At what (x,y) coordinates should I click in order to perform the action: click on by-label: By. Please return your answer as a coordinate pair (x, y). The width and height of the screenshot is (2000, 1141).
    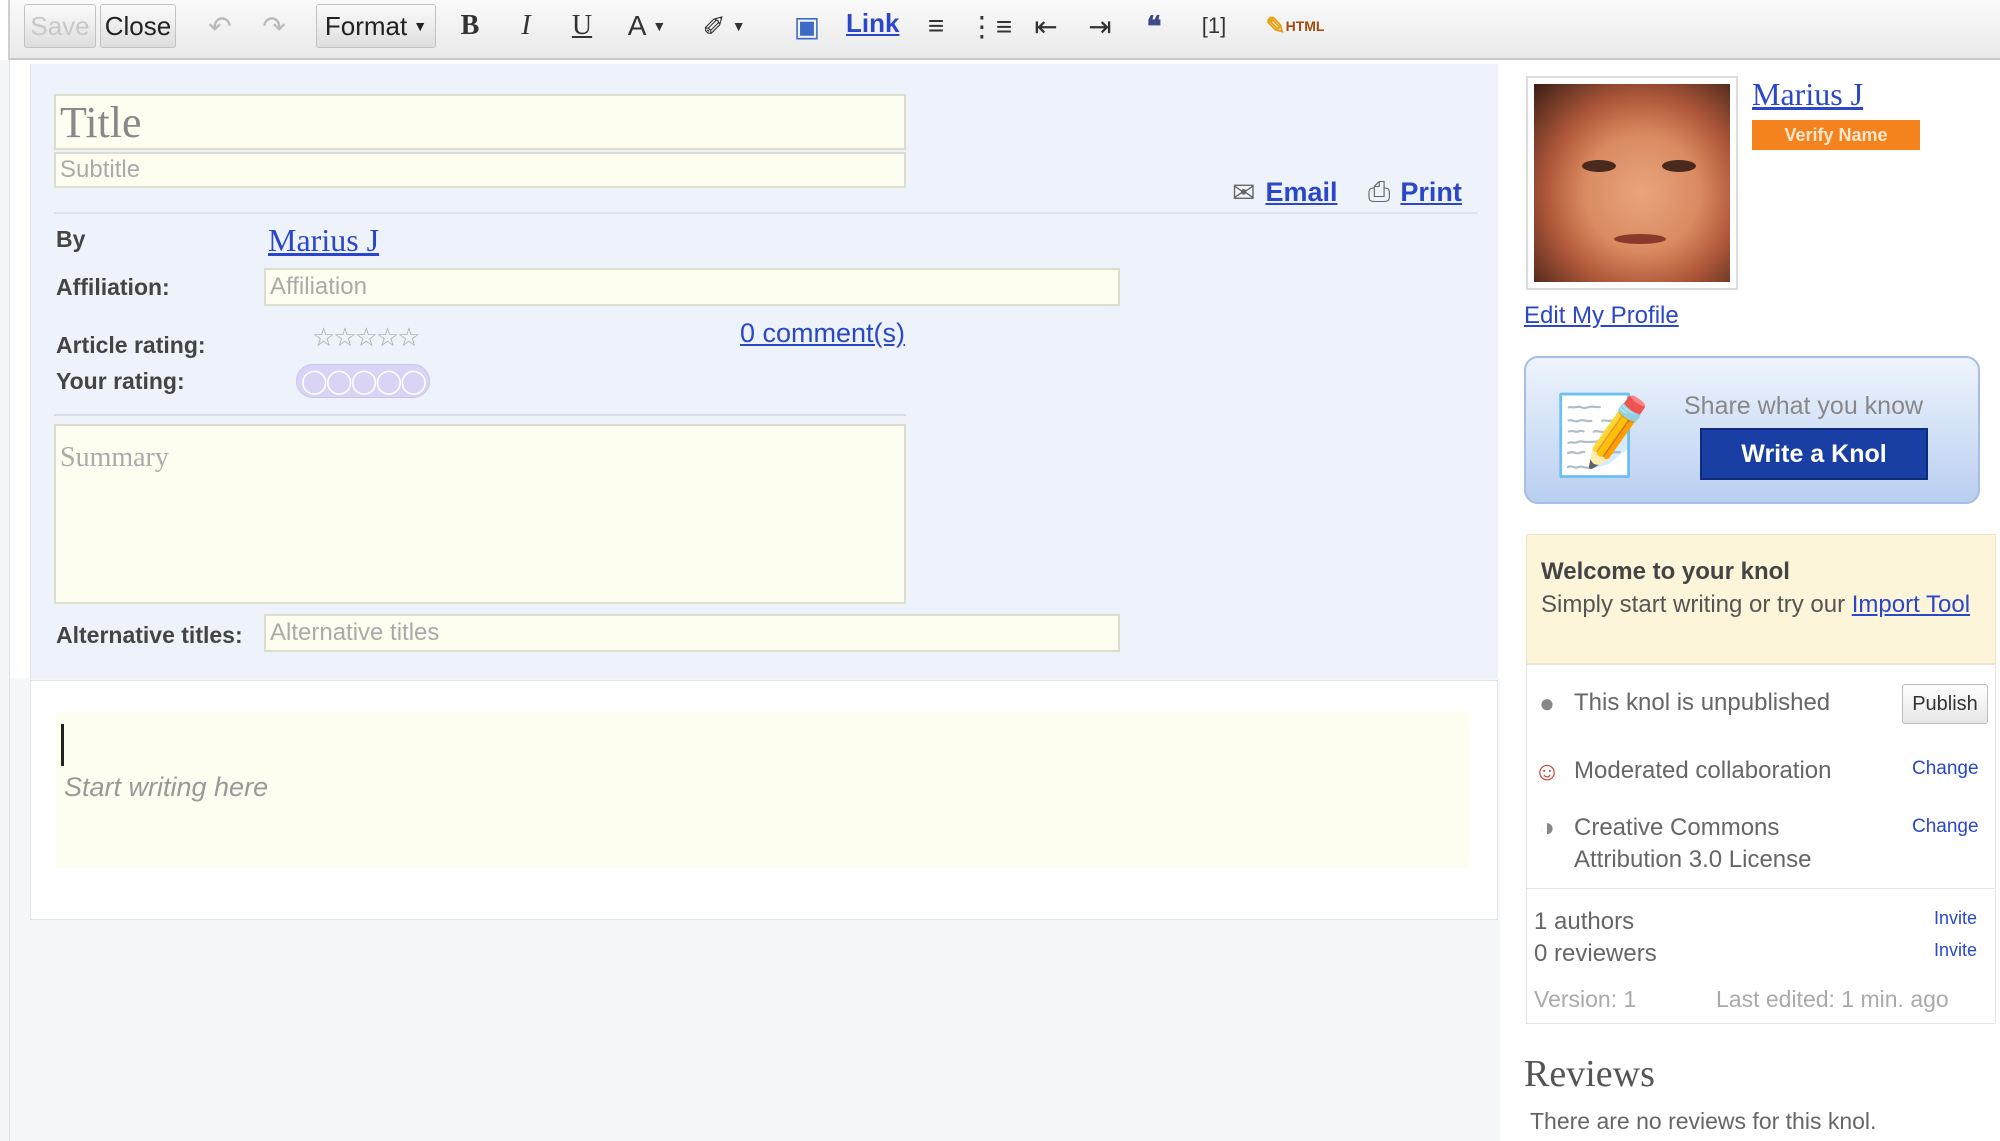
    Looking at the image, I should click on (71, 239).